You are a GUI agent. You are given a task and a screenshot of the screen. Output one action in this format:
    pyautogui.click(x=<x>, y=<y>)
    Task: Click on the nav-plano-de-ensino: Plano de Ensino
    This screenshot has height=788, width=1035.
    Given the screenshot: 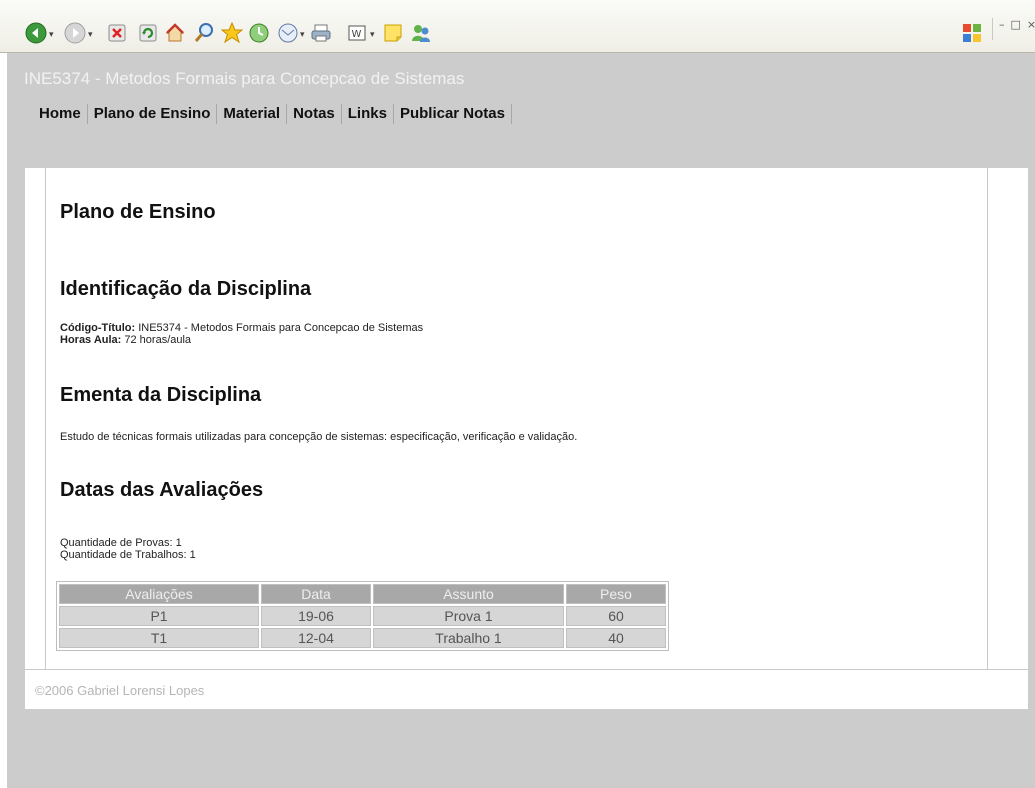 What is the action you would take?
    pyautogui.click(x=153, y=114)
    